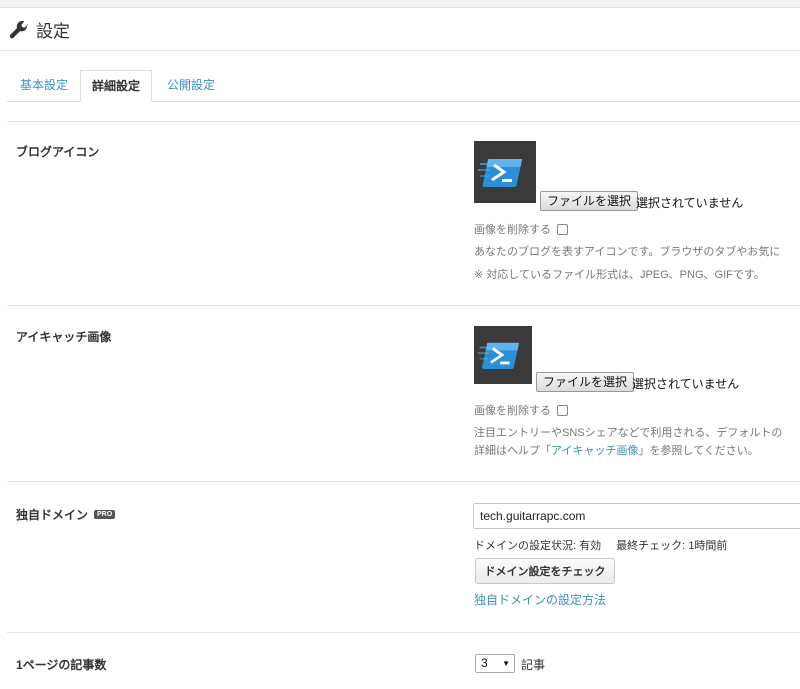 The width and height of the screenshot is (800, 689). Describe the element at coordinates (18, 29) in the screenshot. I see `wrench-icon` at that location.